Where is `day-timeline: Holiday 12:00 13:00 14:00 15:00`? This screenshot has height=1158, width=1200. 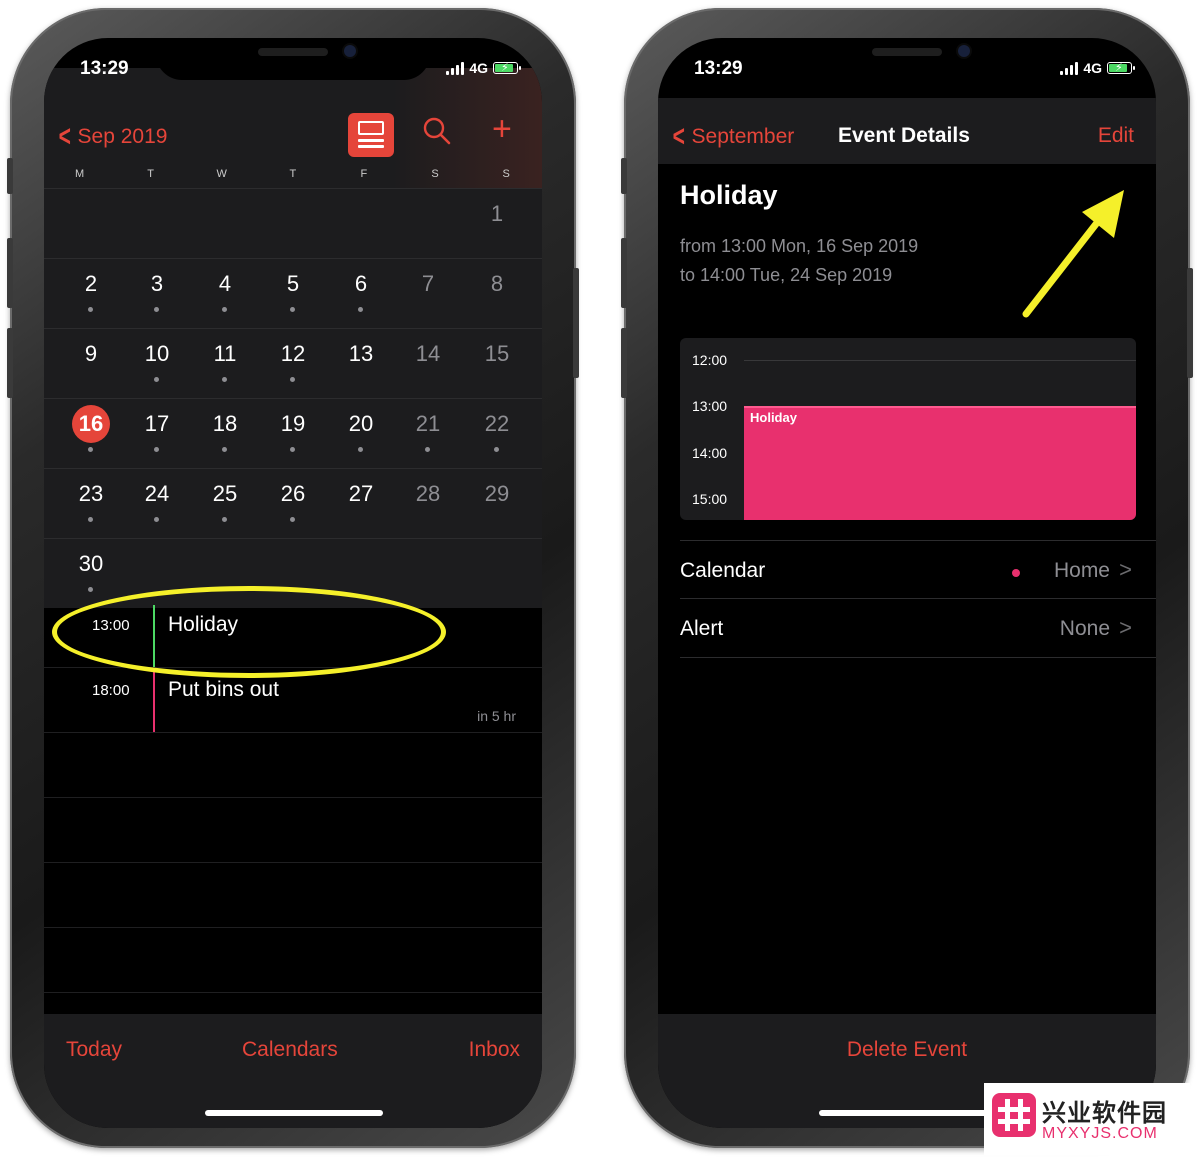 day-timeline: Holiday 12:00 13:00 14:00 15:00 is located at coordinates (908, 429).